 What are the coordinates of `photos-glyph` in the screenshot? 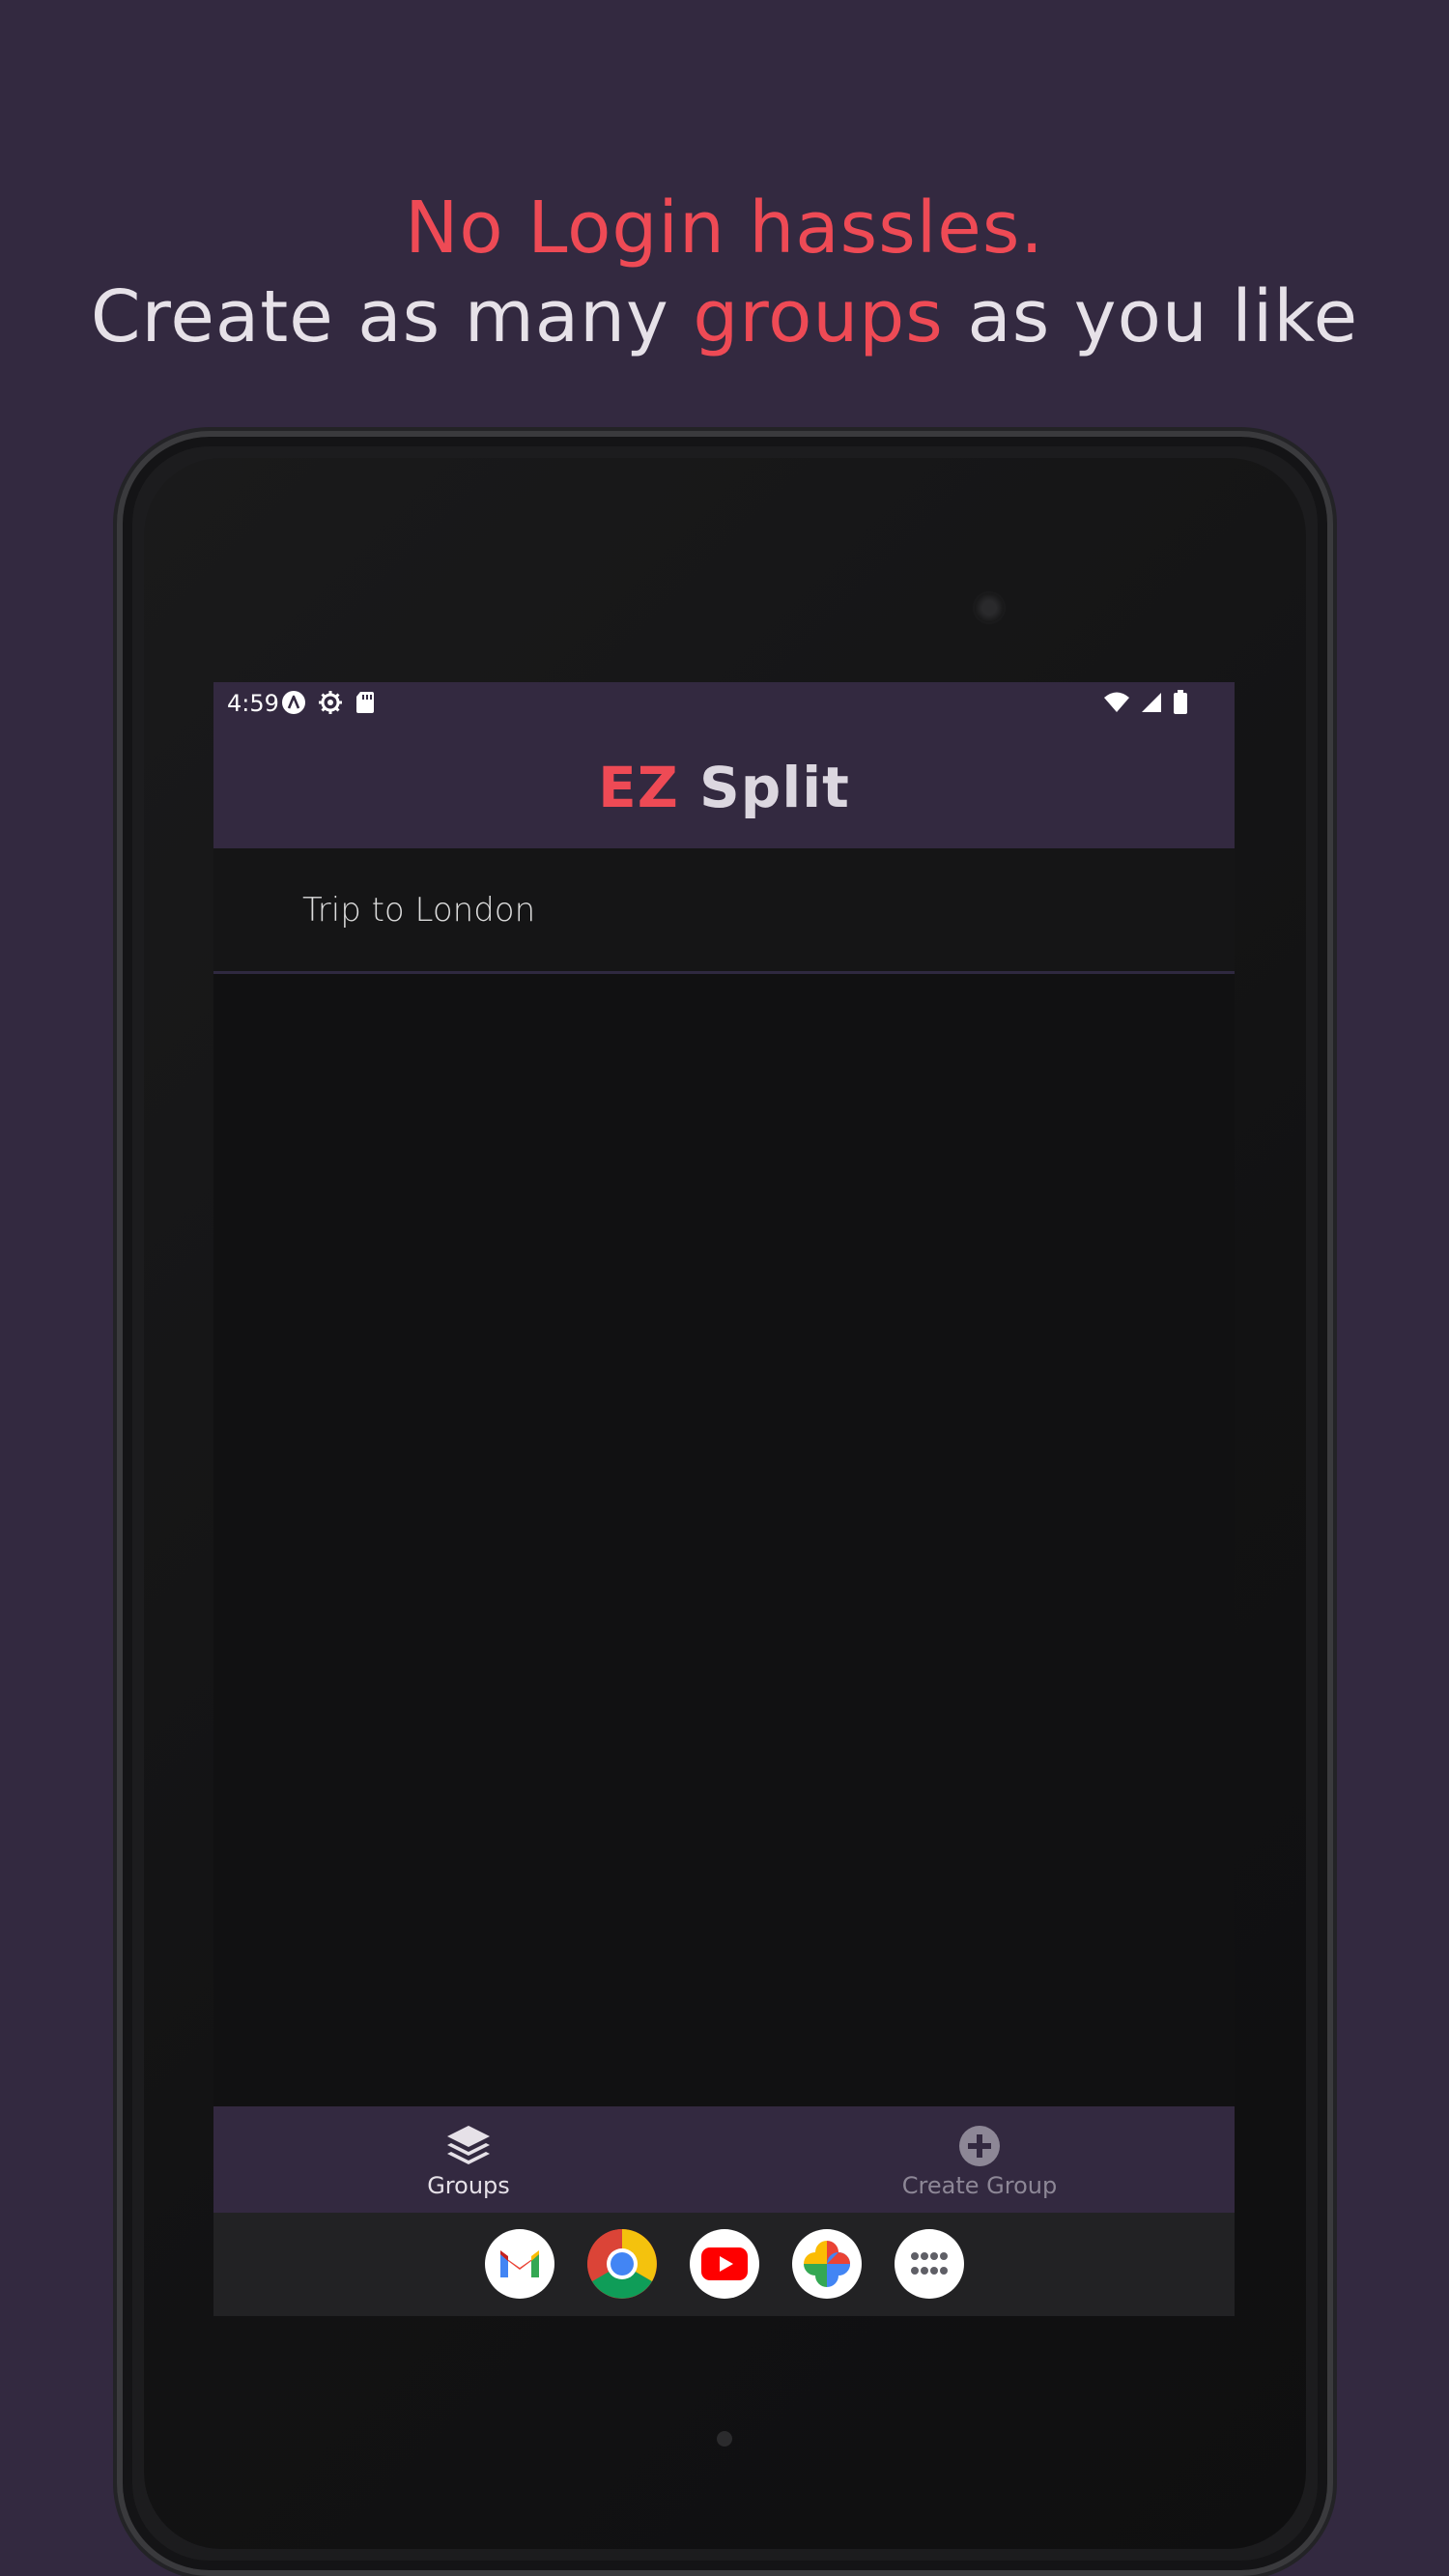 It's located at (827, 2264).